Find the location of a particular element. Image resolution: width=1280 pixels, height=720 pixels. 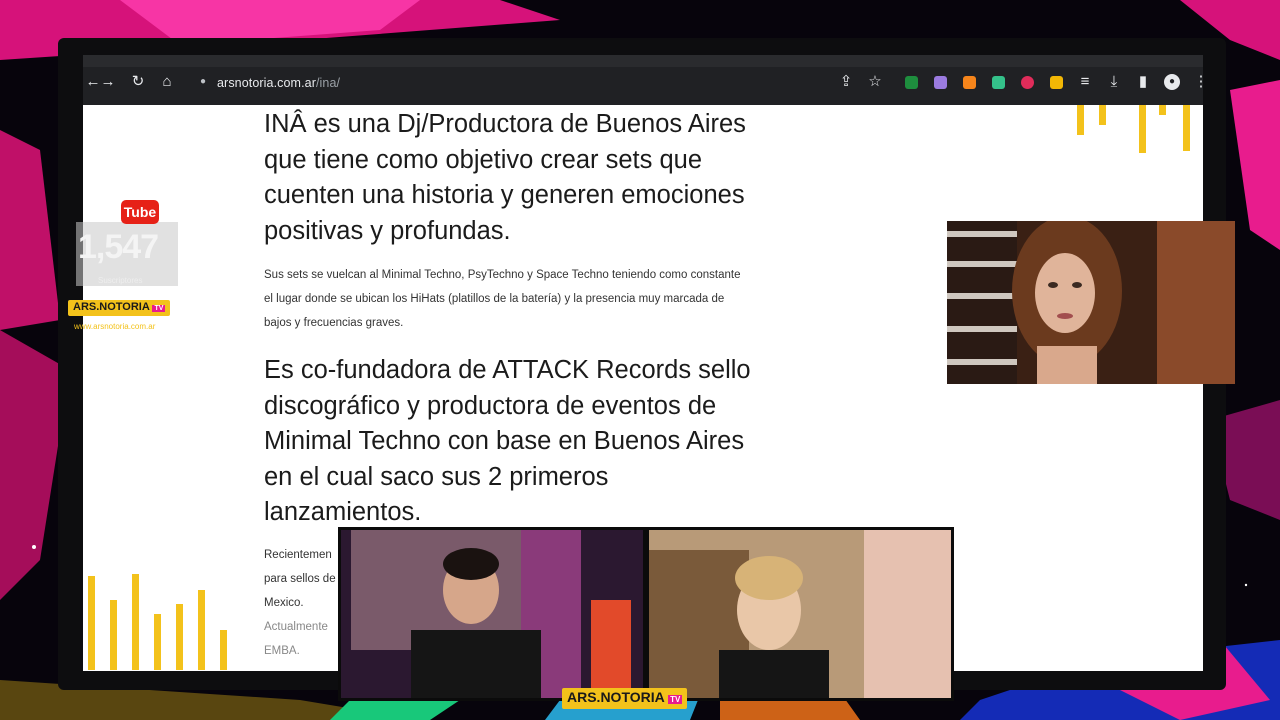

paragraph-line: bajos y frecuencias graves. is located at coordinates (334, 323).